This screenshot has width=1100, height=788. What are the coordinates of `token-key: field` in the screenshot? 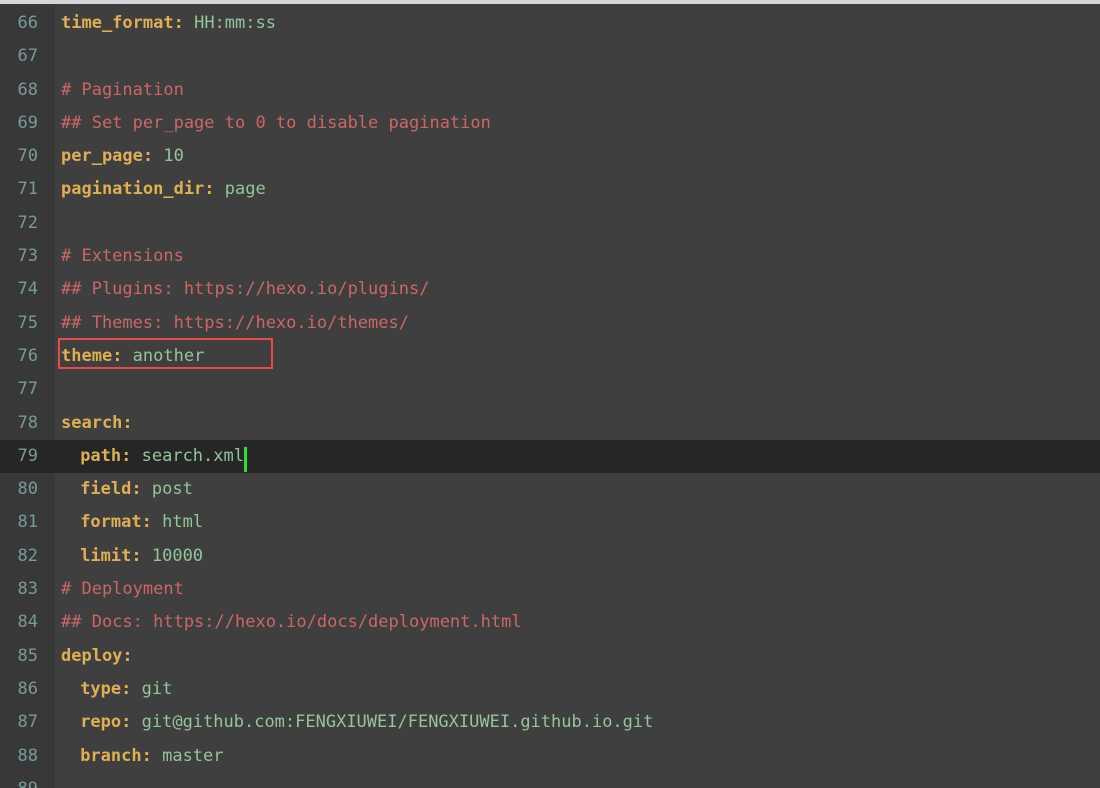 It's located at (106, 489).